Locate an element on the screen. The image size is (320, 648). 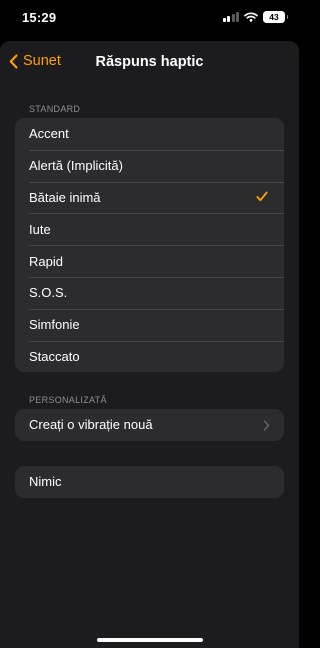
navigation-bar: Sunet Răspuns haptic is located at coordinates (149, 63).